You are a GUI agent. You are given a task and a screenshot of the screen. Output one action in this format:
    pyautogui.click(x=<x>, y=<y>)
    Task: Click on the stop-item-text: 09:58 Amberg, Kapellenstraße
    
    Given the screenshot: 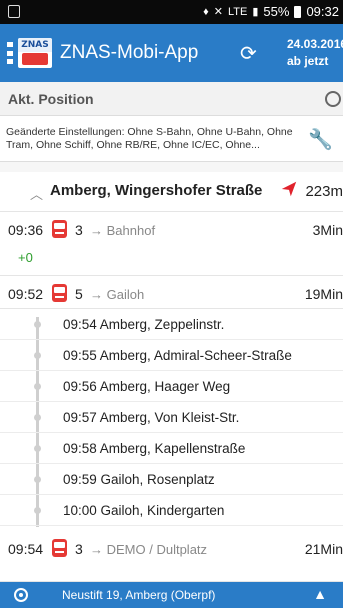 What is the action you would take?
    pyautogui.click(x=154, y=448)
    